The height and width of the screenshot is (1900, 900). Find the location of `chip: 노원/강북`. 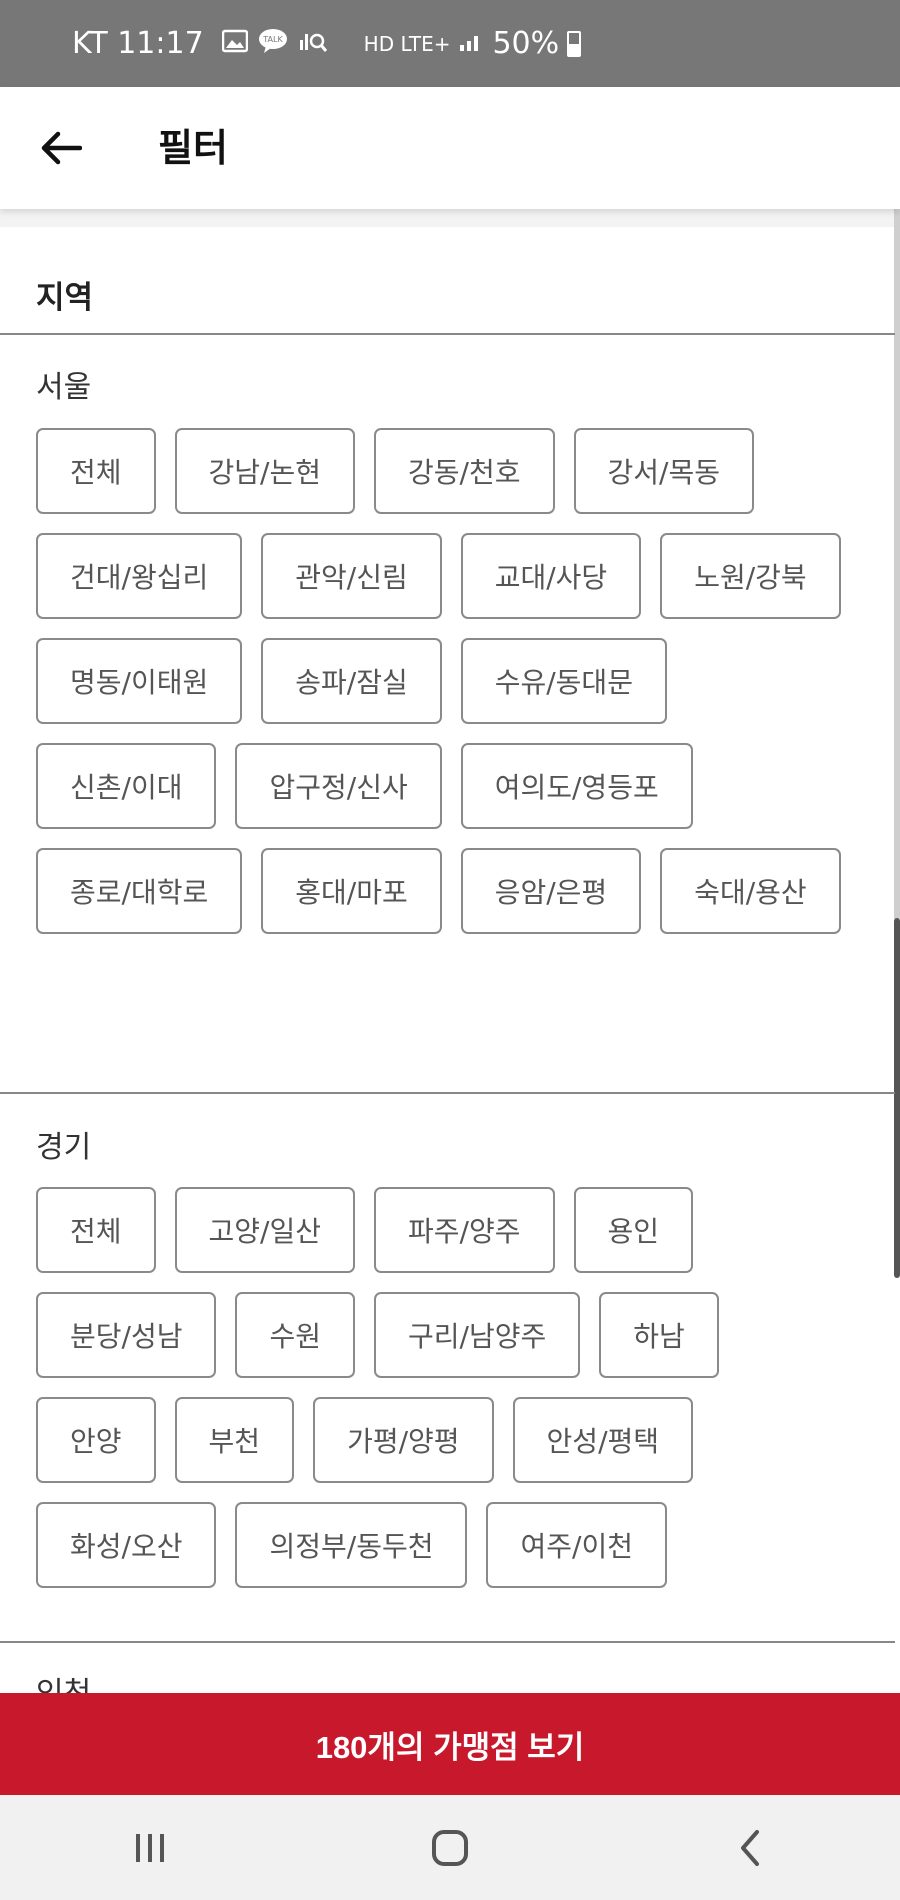

chip: 노원/강북 is located at coordinates (750, 576).